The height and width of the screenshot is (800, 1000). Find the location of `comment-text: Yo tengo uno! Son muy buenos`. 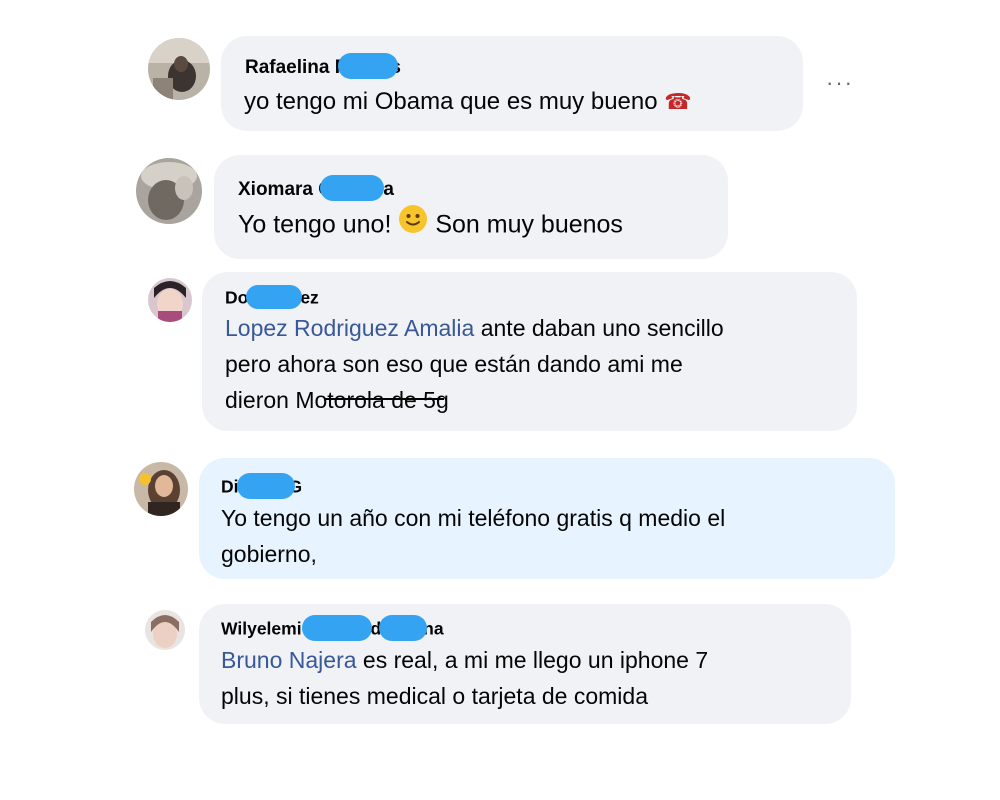

comment-text: Yo tengo uno! Son muy buenos is located at coordinates (430, 225).